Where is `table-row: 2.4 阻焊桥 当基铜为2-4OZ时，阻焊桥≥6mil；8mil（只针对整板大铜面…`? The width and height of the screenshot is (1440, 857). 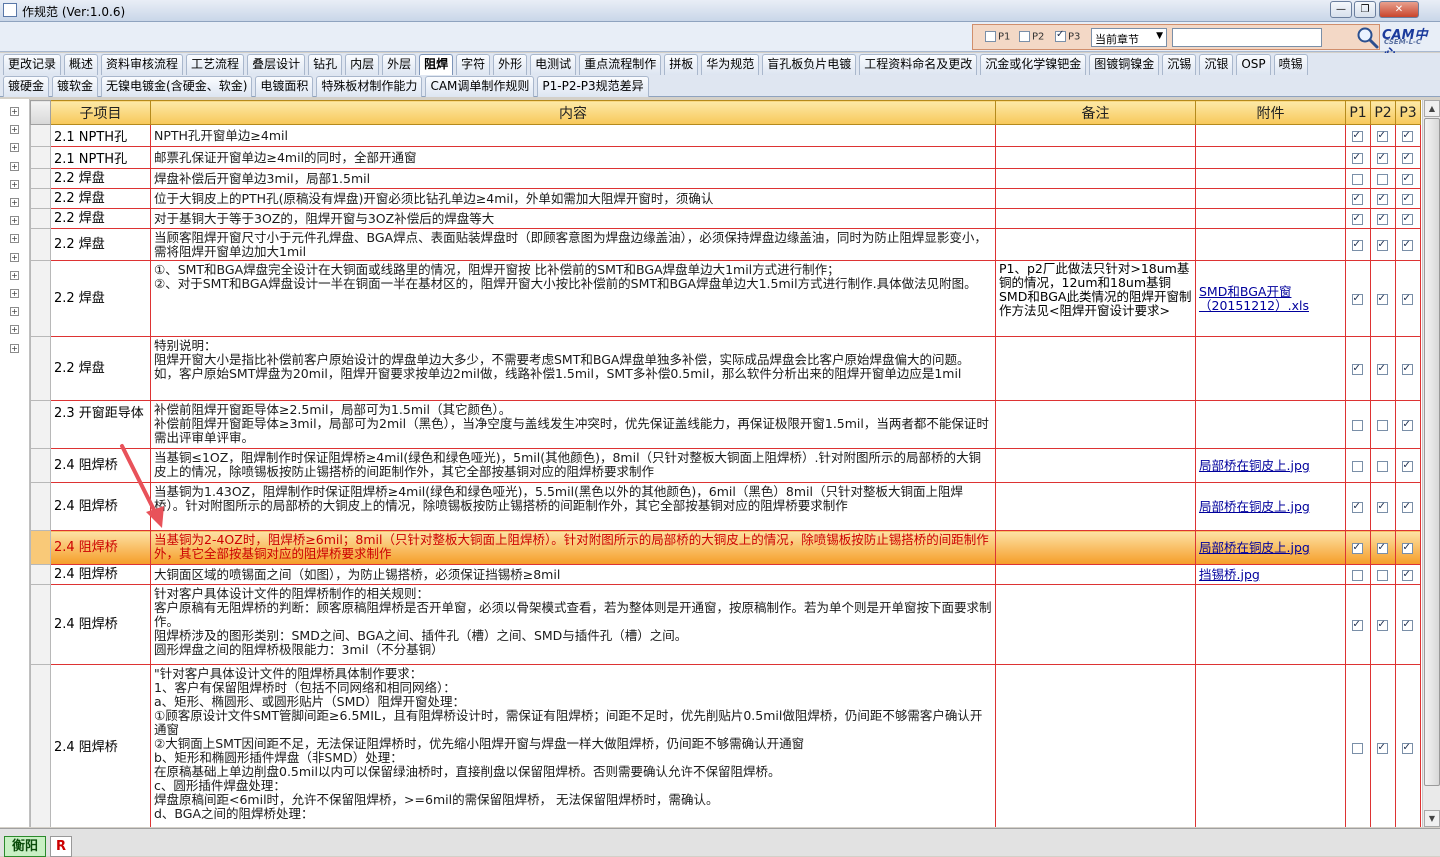
table-row: 2.4 阻焊桥 当基铜为2-4OZ时，阻焊桥≥6mil；8mil（只针对整板大铜面… is located at coordinates (725, 547).